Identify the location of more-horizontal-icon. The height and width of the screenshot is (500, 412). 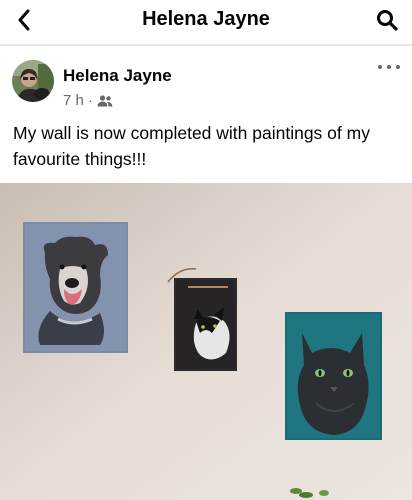
(380, 67).